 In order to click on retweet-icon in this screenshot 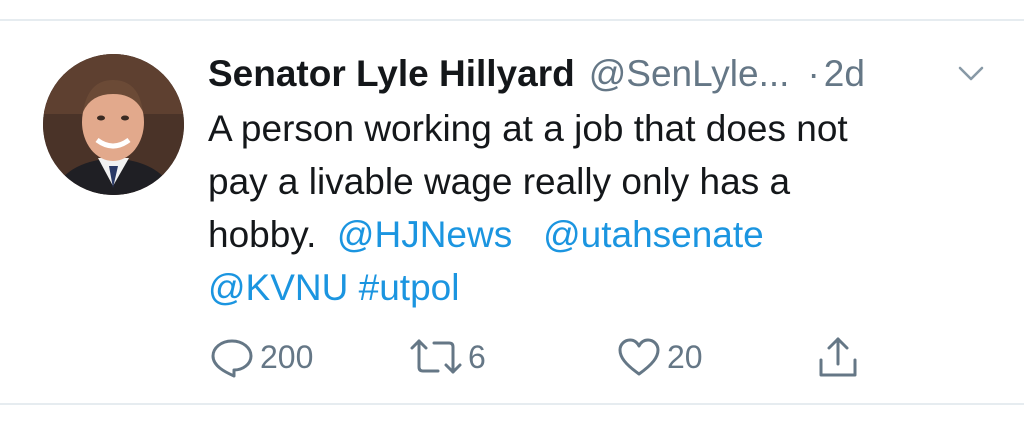, I will do `click(436, 357)`.